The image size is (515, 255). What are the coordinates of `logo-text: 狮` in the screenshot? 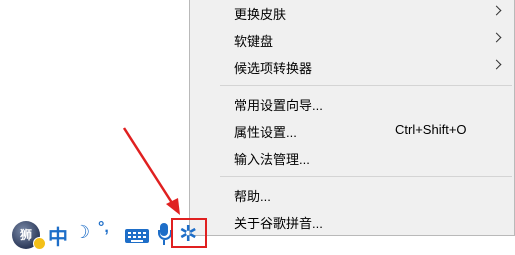 It's located at (25, 235).